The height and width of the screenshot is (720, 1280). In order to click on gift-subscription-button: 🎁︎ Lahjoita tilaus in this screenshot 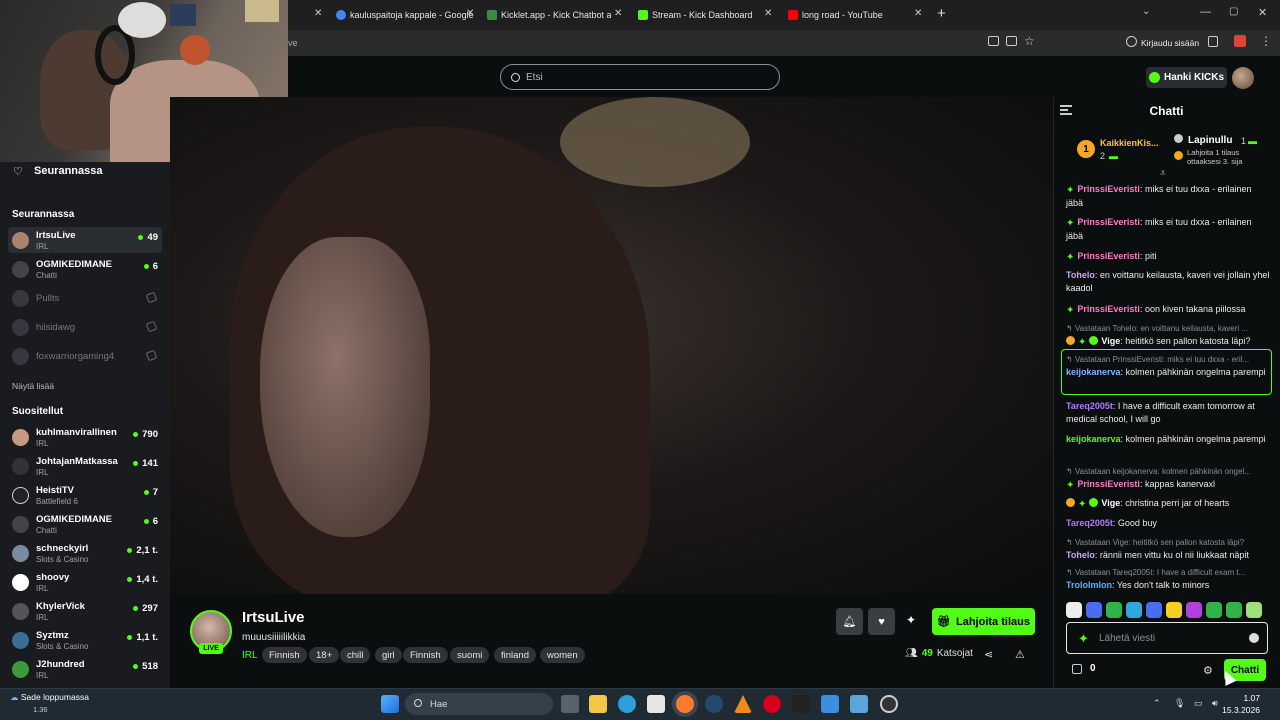, I will do `click(983, 621)`.